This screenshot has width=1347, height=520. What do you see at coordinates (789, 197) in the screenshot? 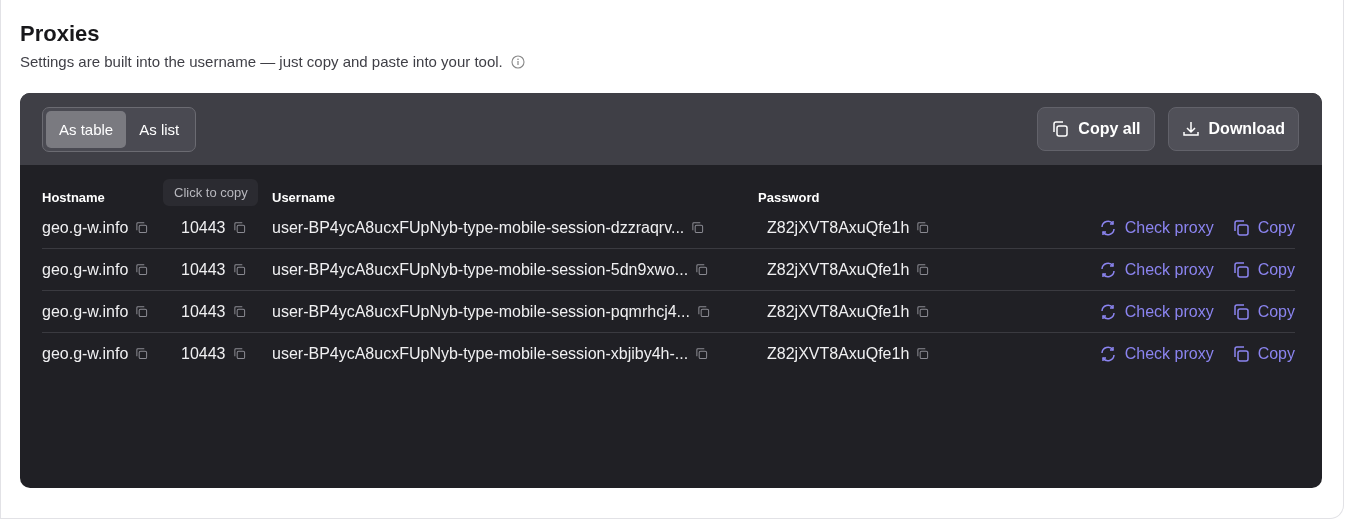
I see `column-header: Password` at bounding box center [789, 197].